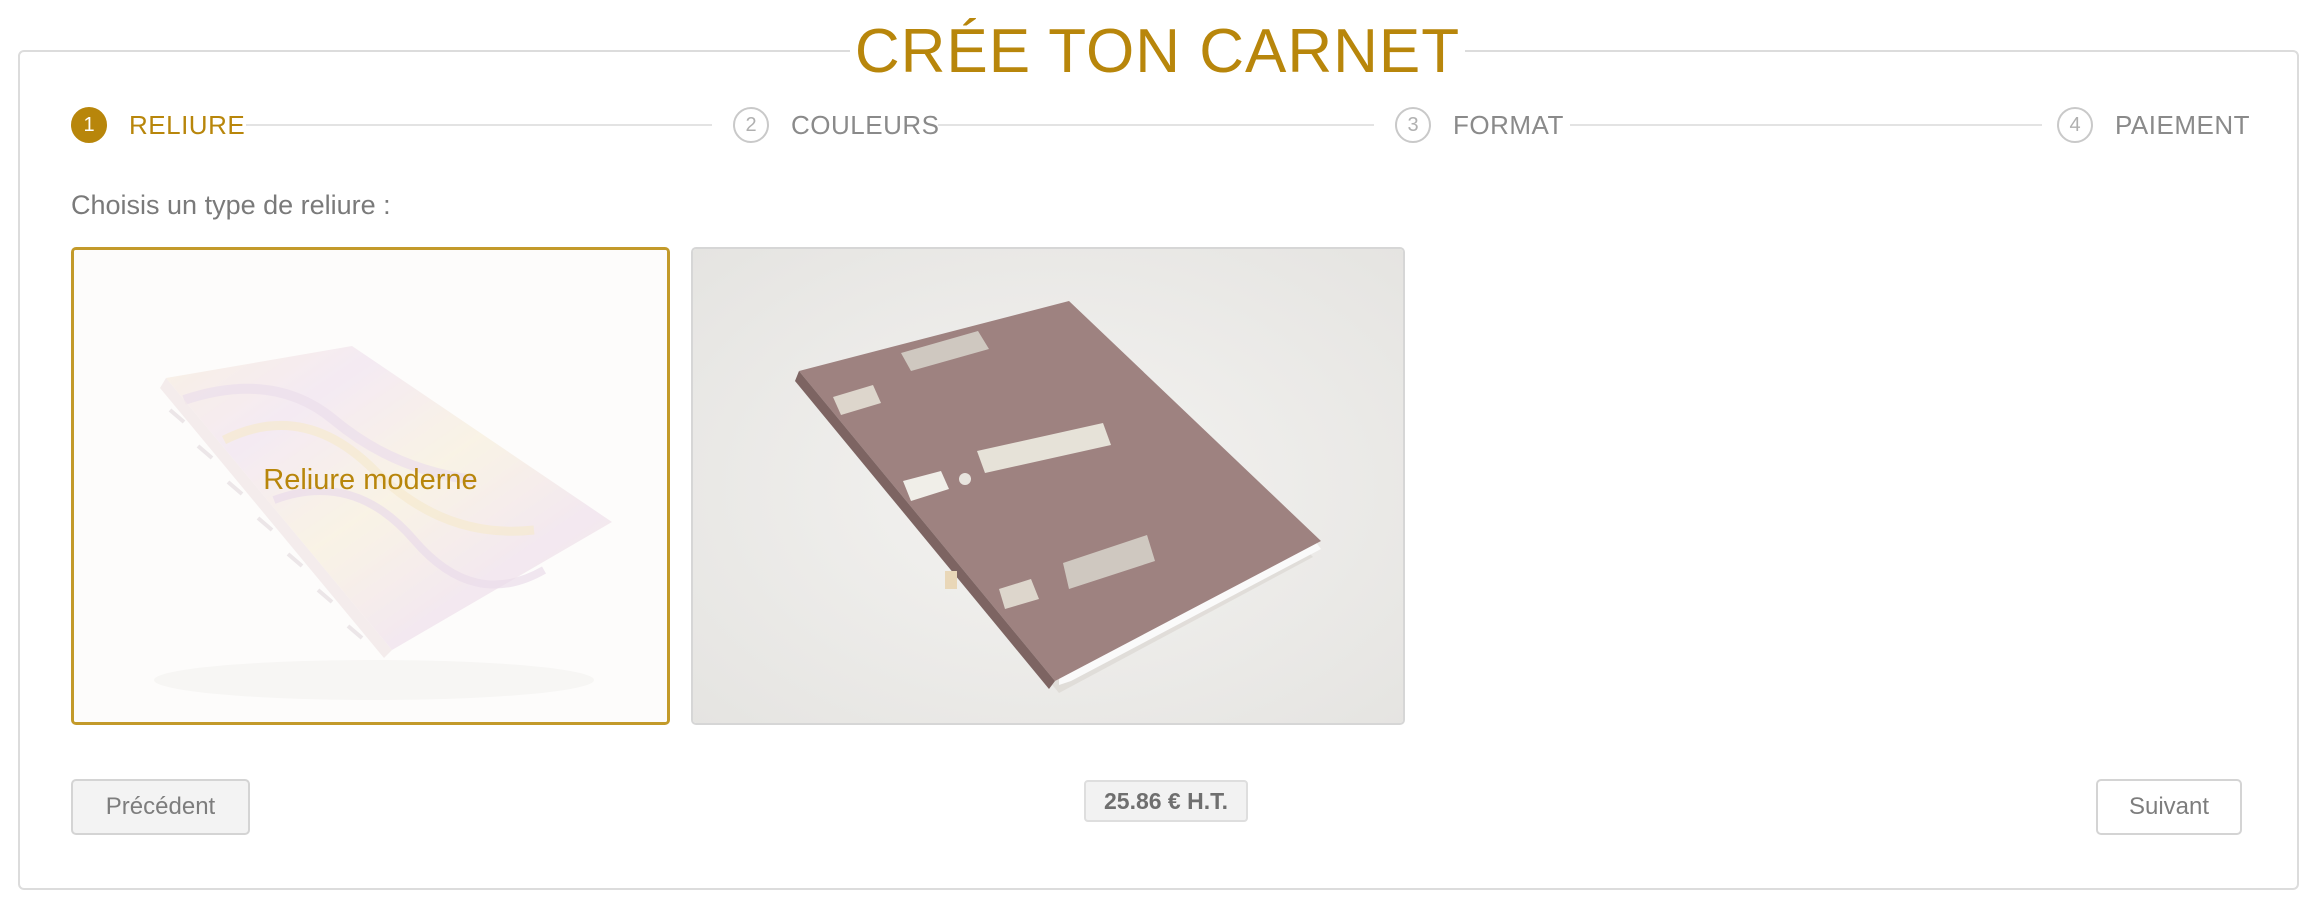 The image size is (2317, 916). I want to click on step-number: 3, so click(1413, 125).